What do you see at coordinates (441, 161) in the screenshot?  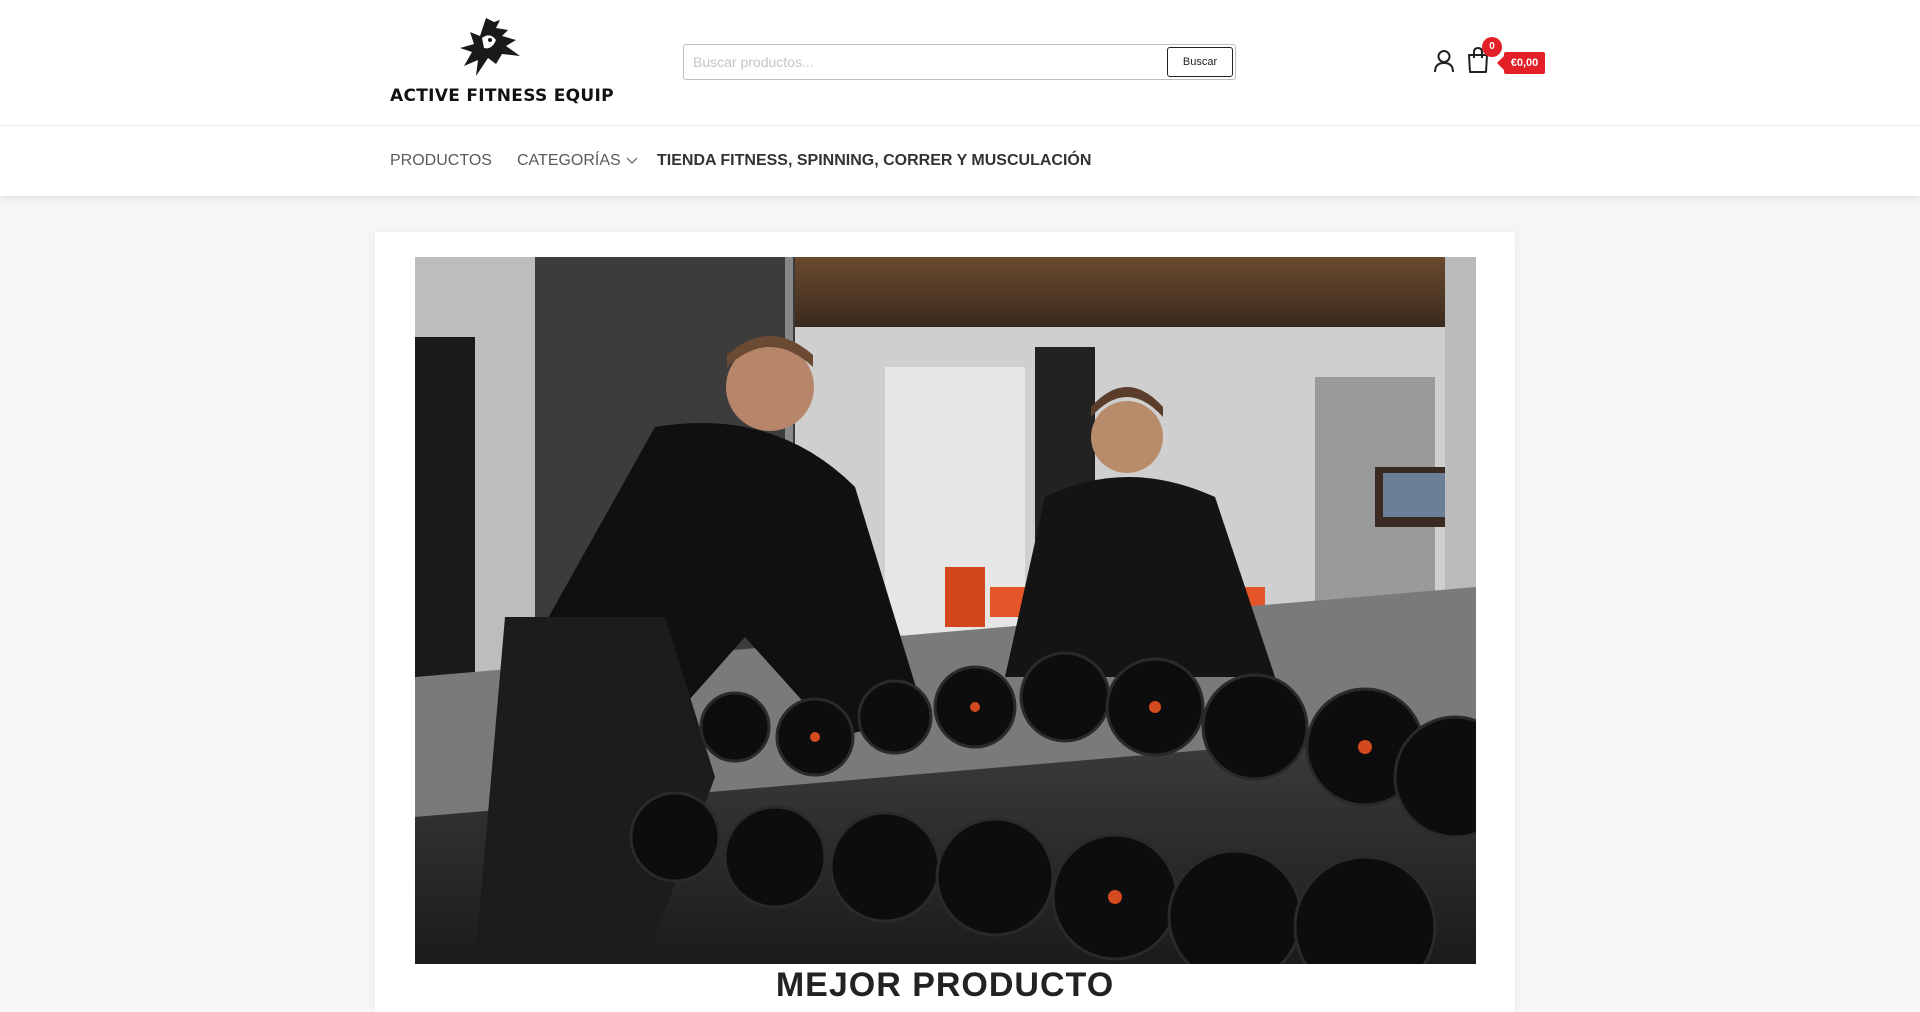 I see `nav-item-productos: PRODUCTOS` at bounding box center [441, 161].